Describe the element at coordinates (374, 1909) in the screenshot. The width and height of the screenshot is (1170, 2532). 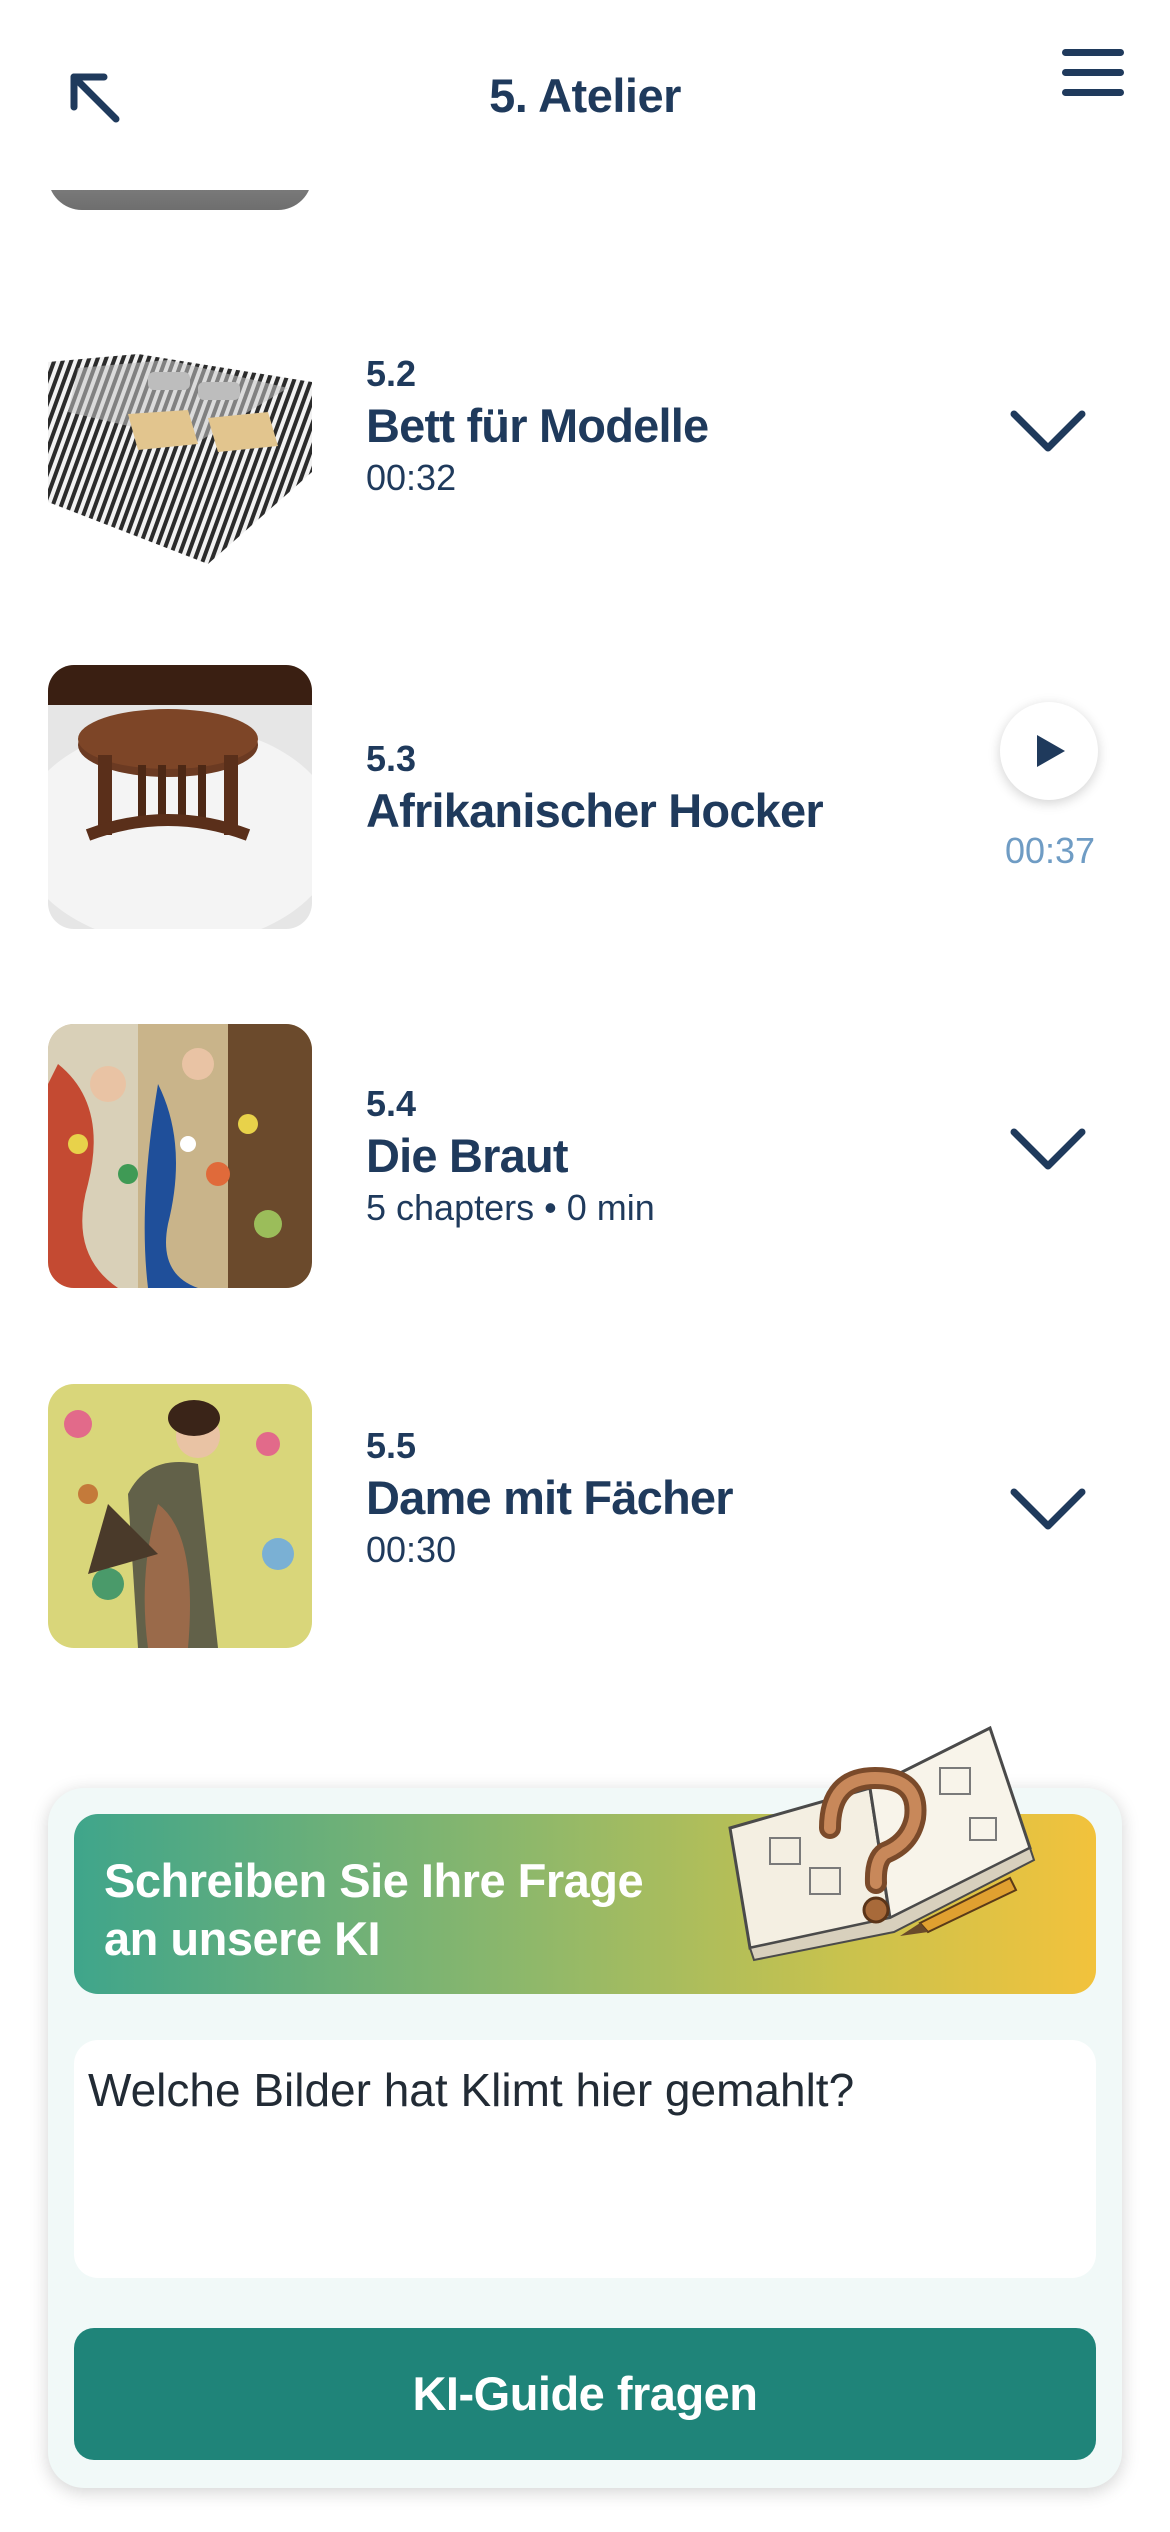
I see `ai-banner-text: Schreiben Sie Ihre Frage an unsere KI` at that location.